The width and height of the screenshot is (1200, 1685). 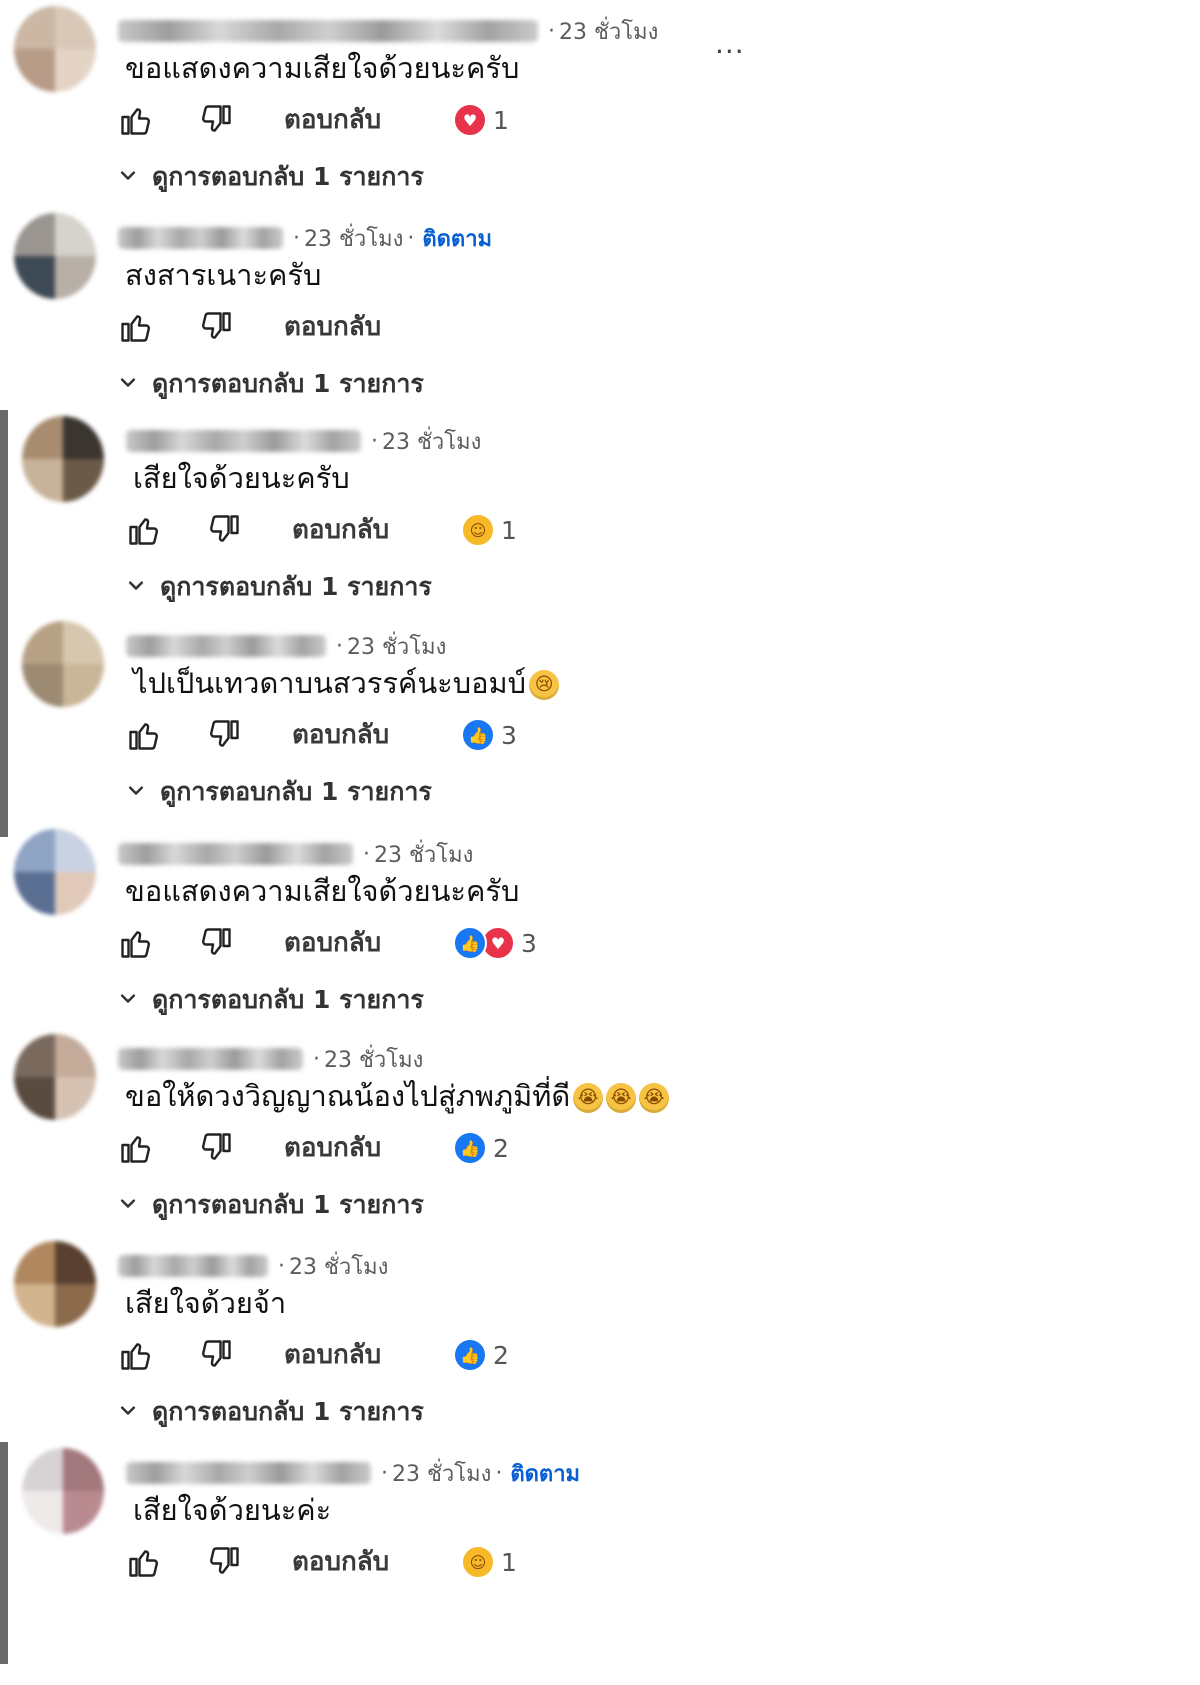 What do you see at coordinates (481, 120) in the screenshot?
I see `reaction-summary: ♥ 1` at bounding box center [481, 120].